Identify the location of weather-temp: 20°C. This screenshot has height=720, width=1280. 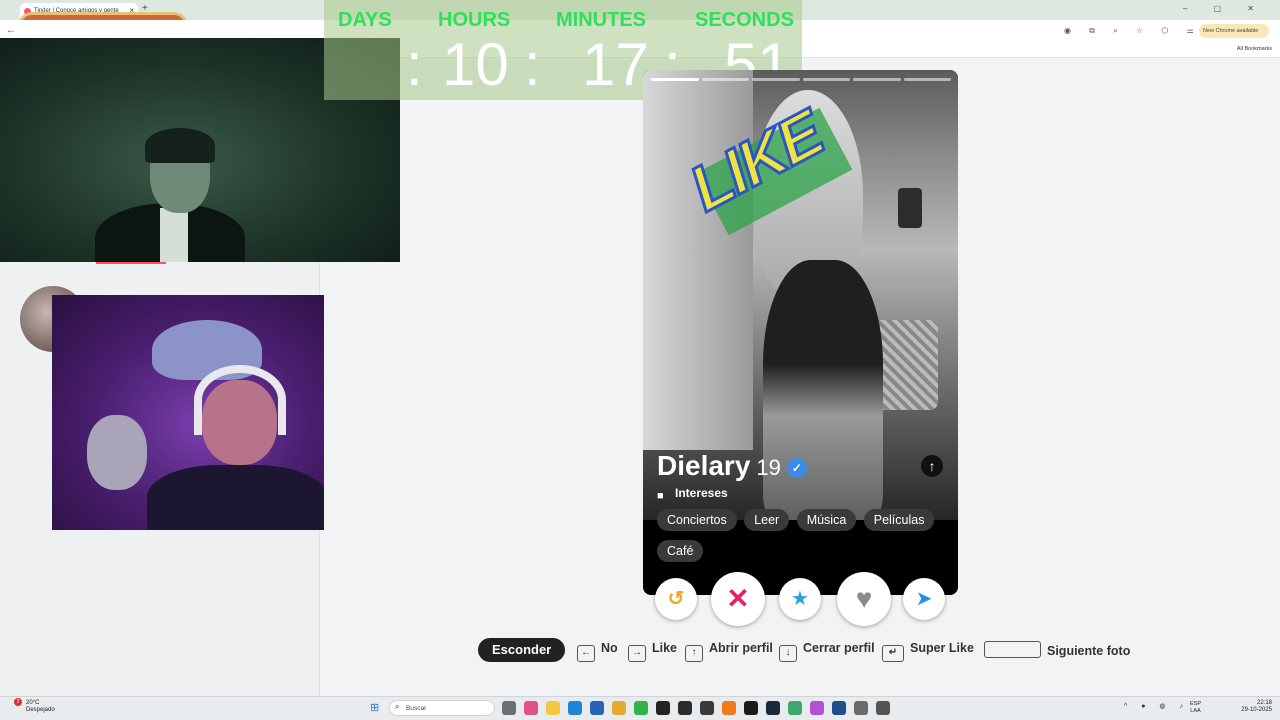
(33, 703).